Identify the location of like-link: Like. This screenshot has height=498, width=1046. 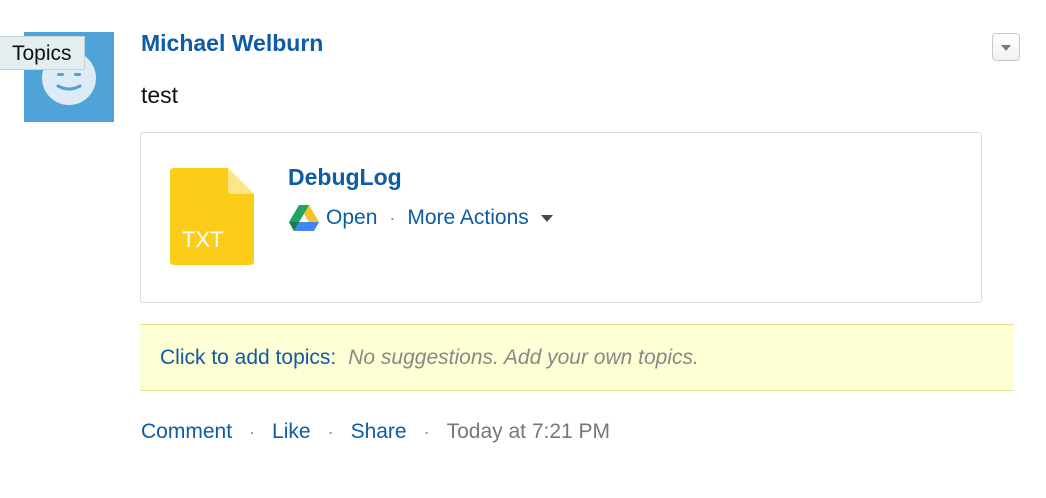
(291, 432).